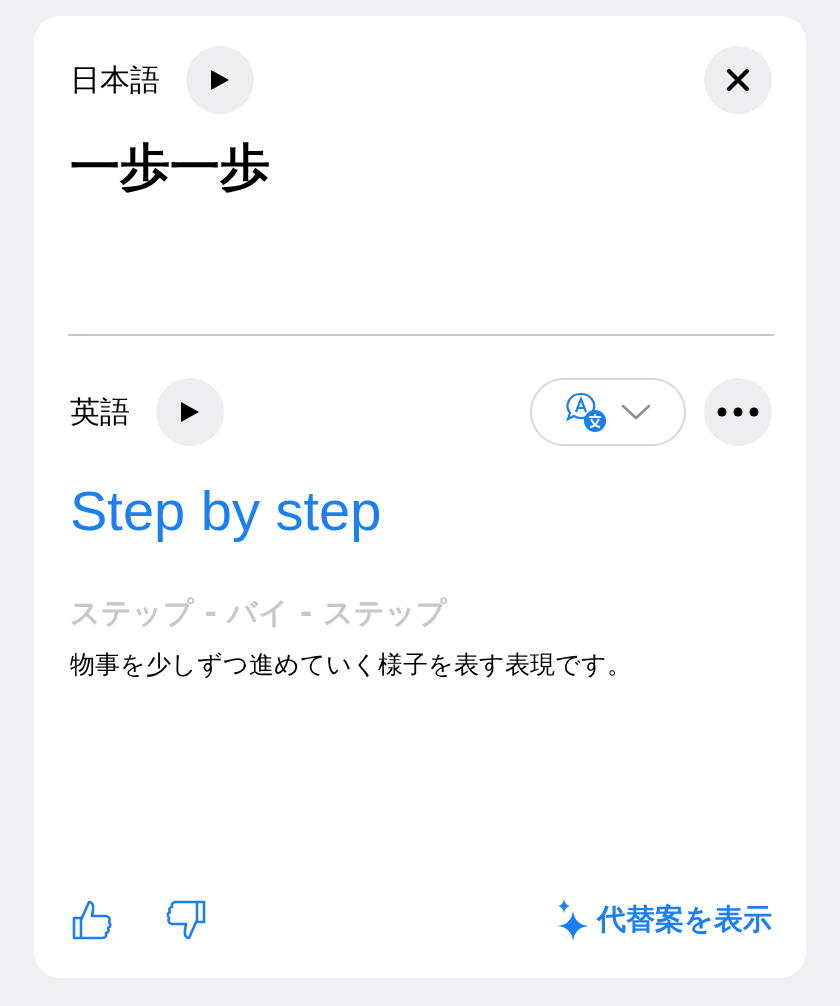  Describe the element at coordinates (259, 613) in the screenshot. I see `pronunciation-text: ステップ - バイ - ステップ` at that location.